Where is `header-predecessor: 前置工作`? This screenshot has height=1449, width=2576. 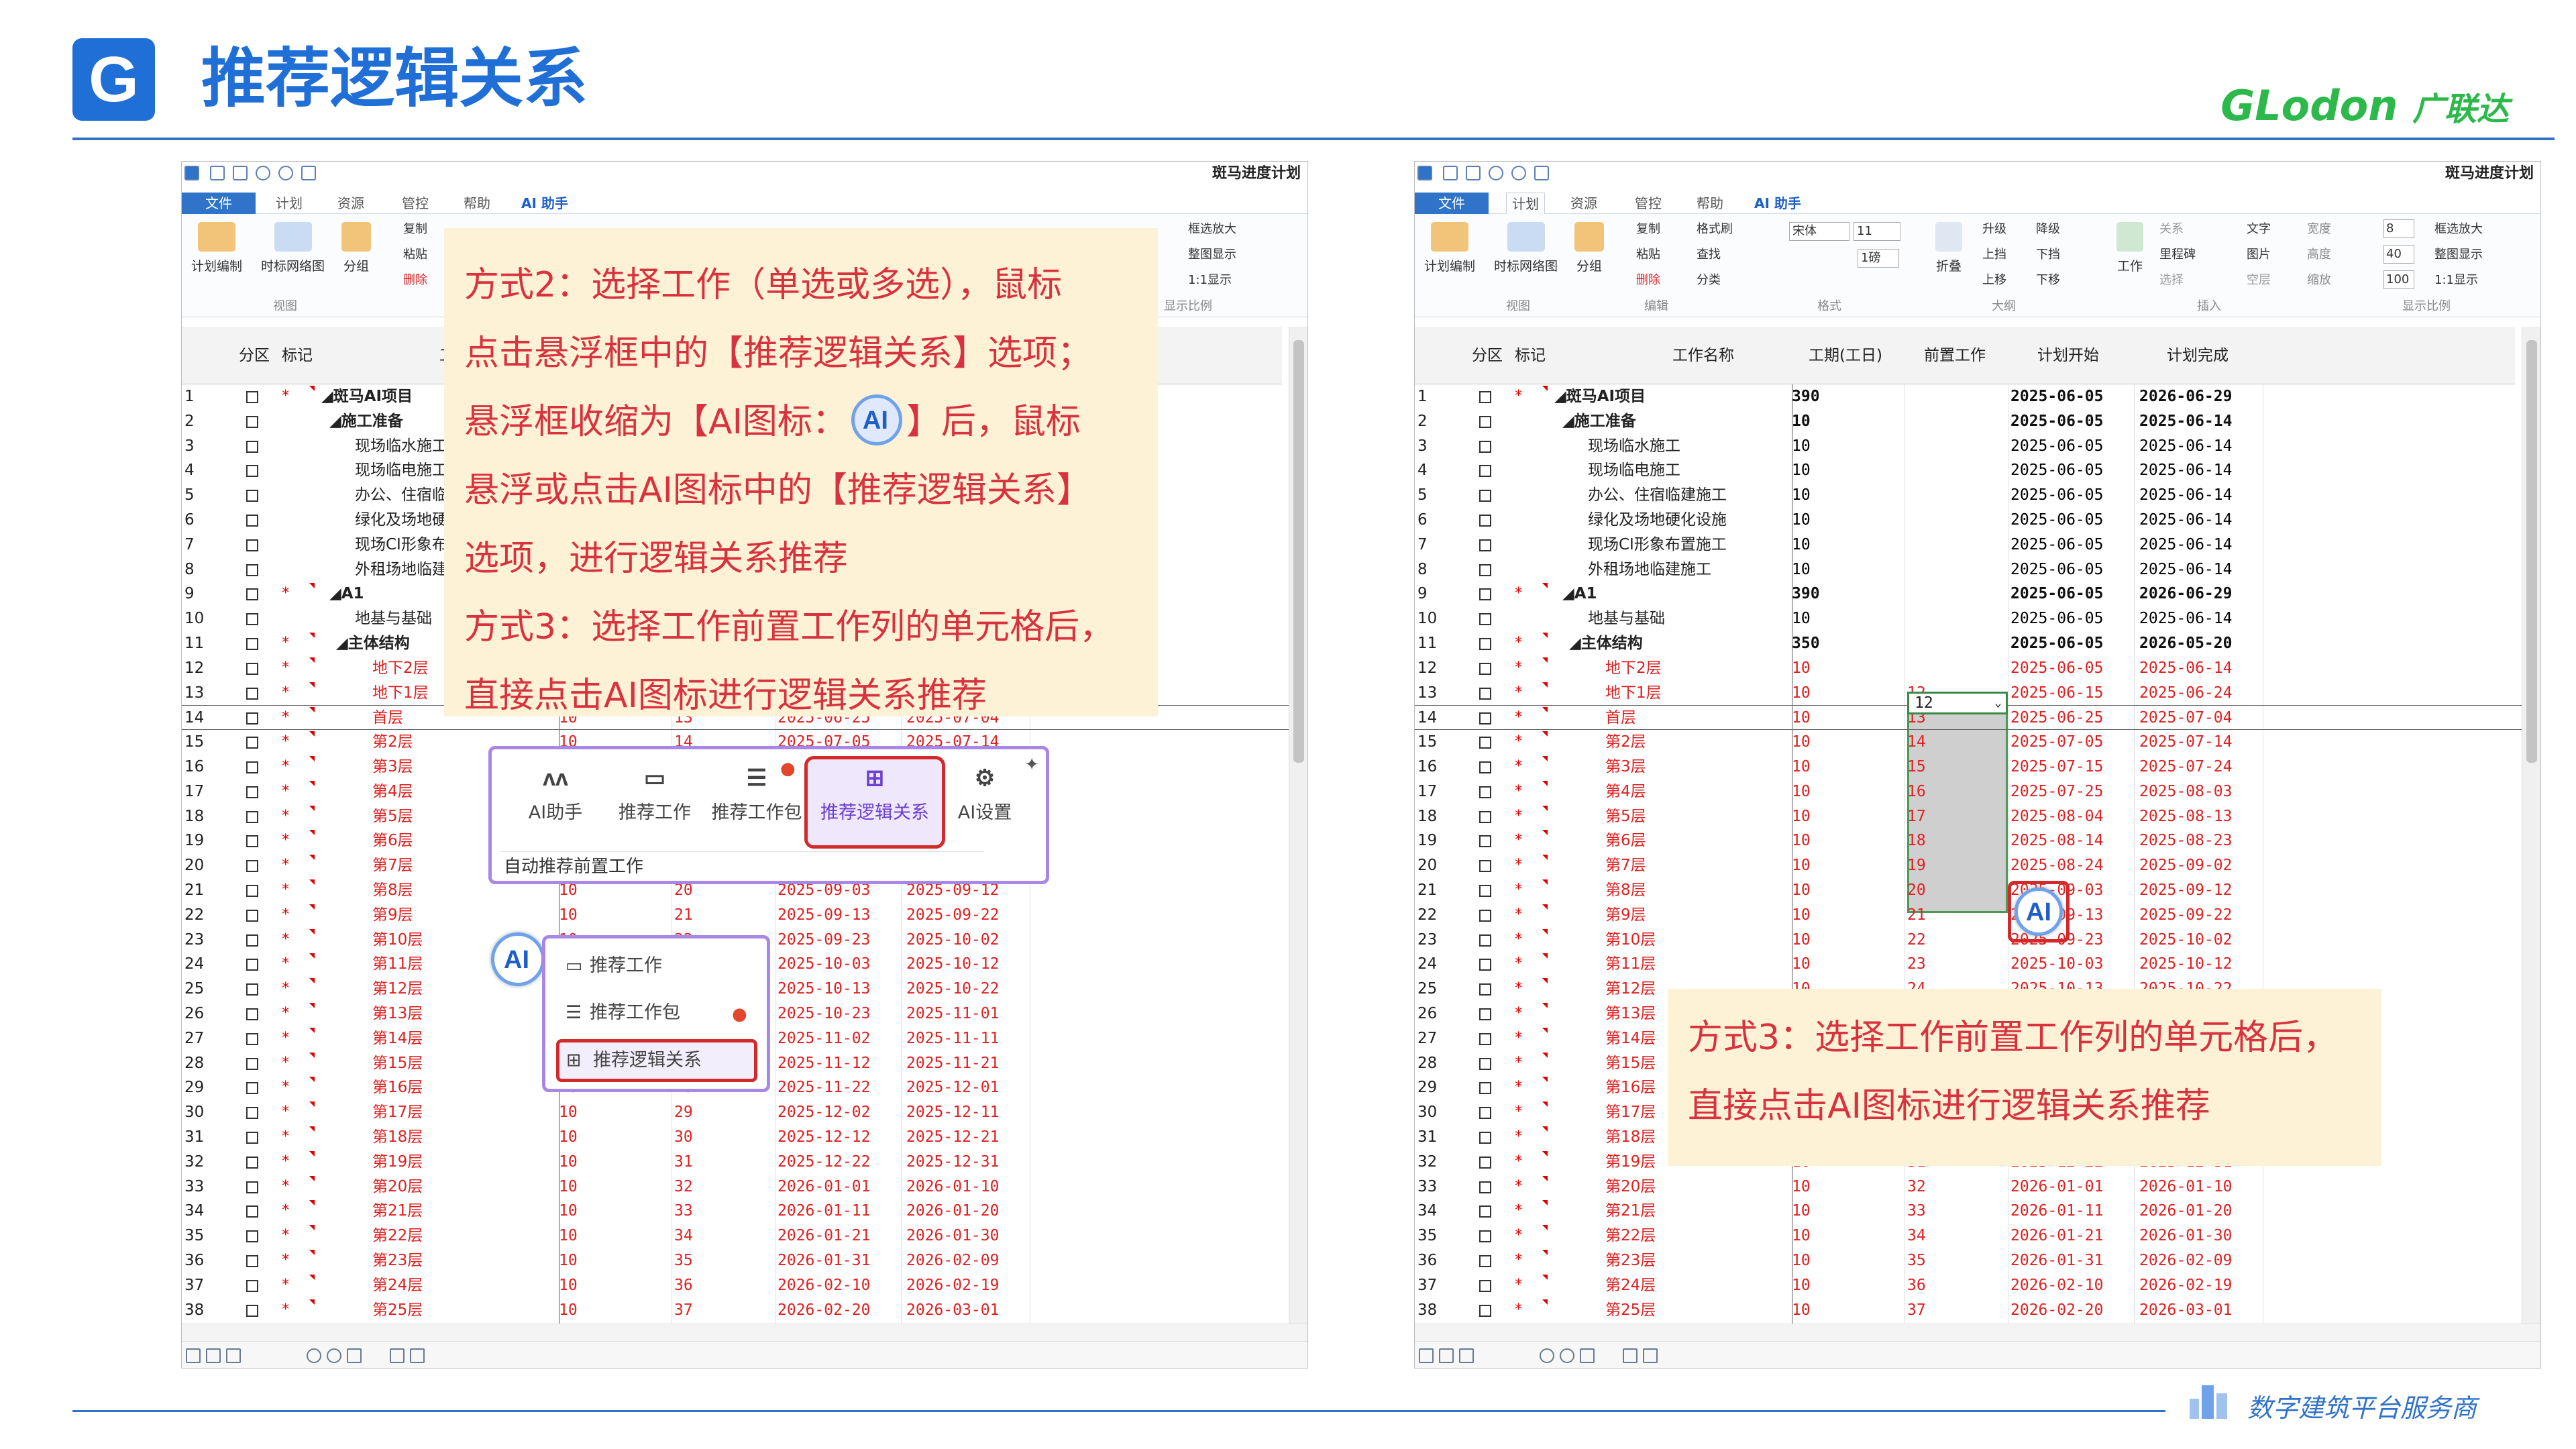
header-predecessor: 前置工作 is located at coordinates (1954, 355).